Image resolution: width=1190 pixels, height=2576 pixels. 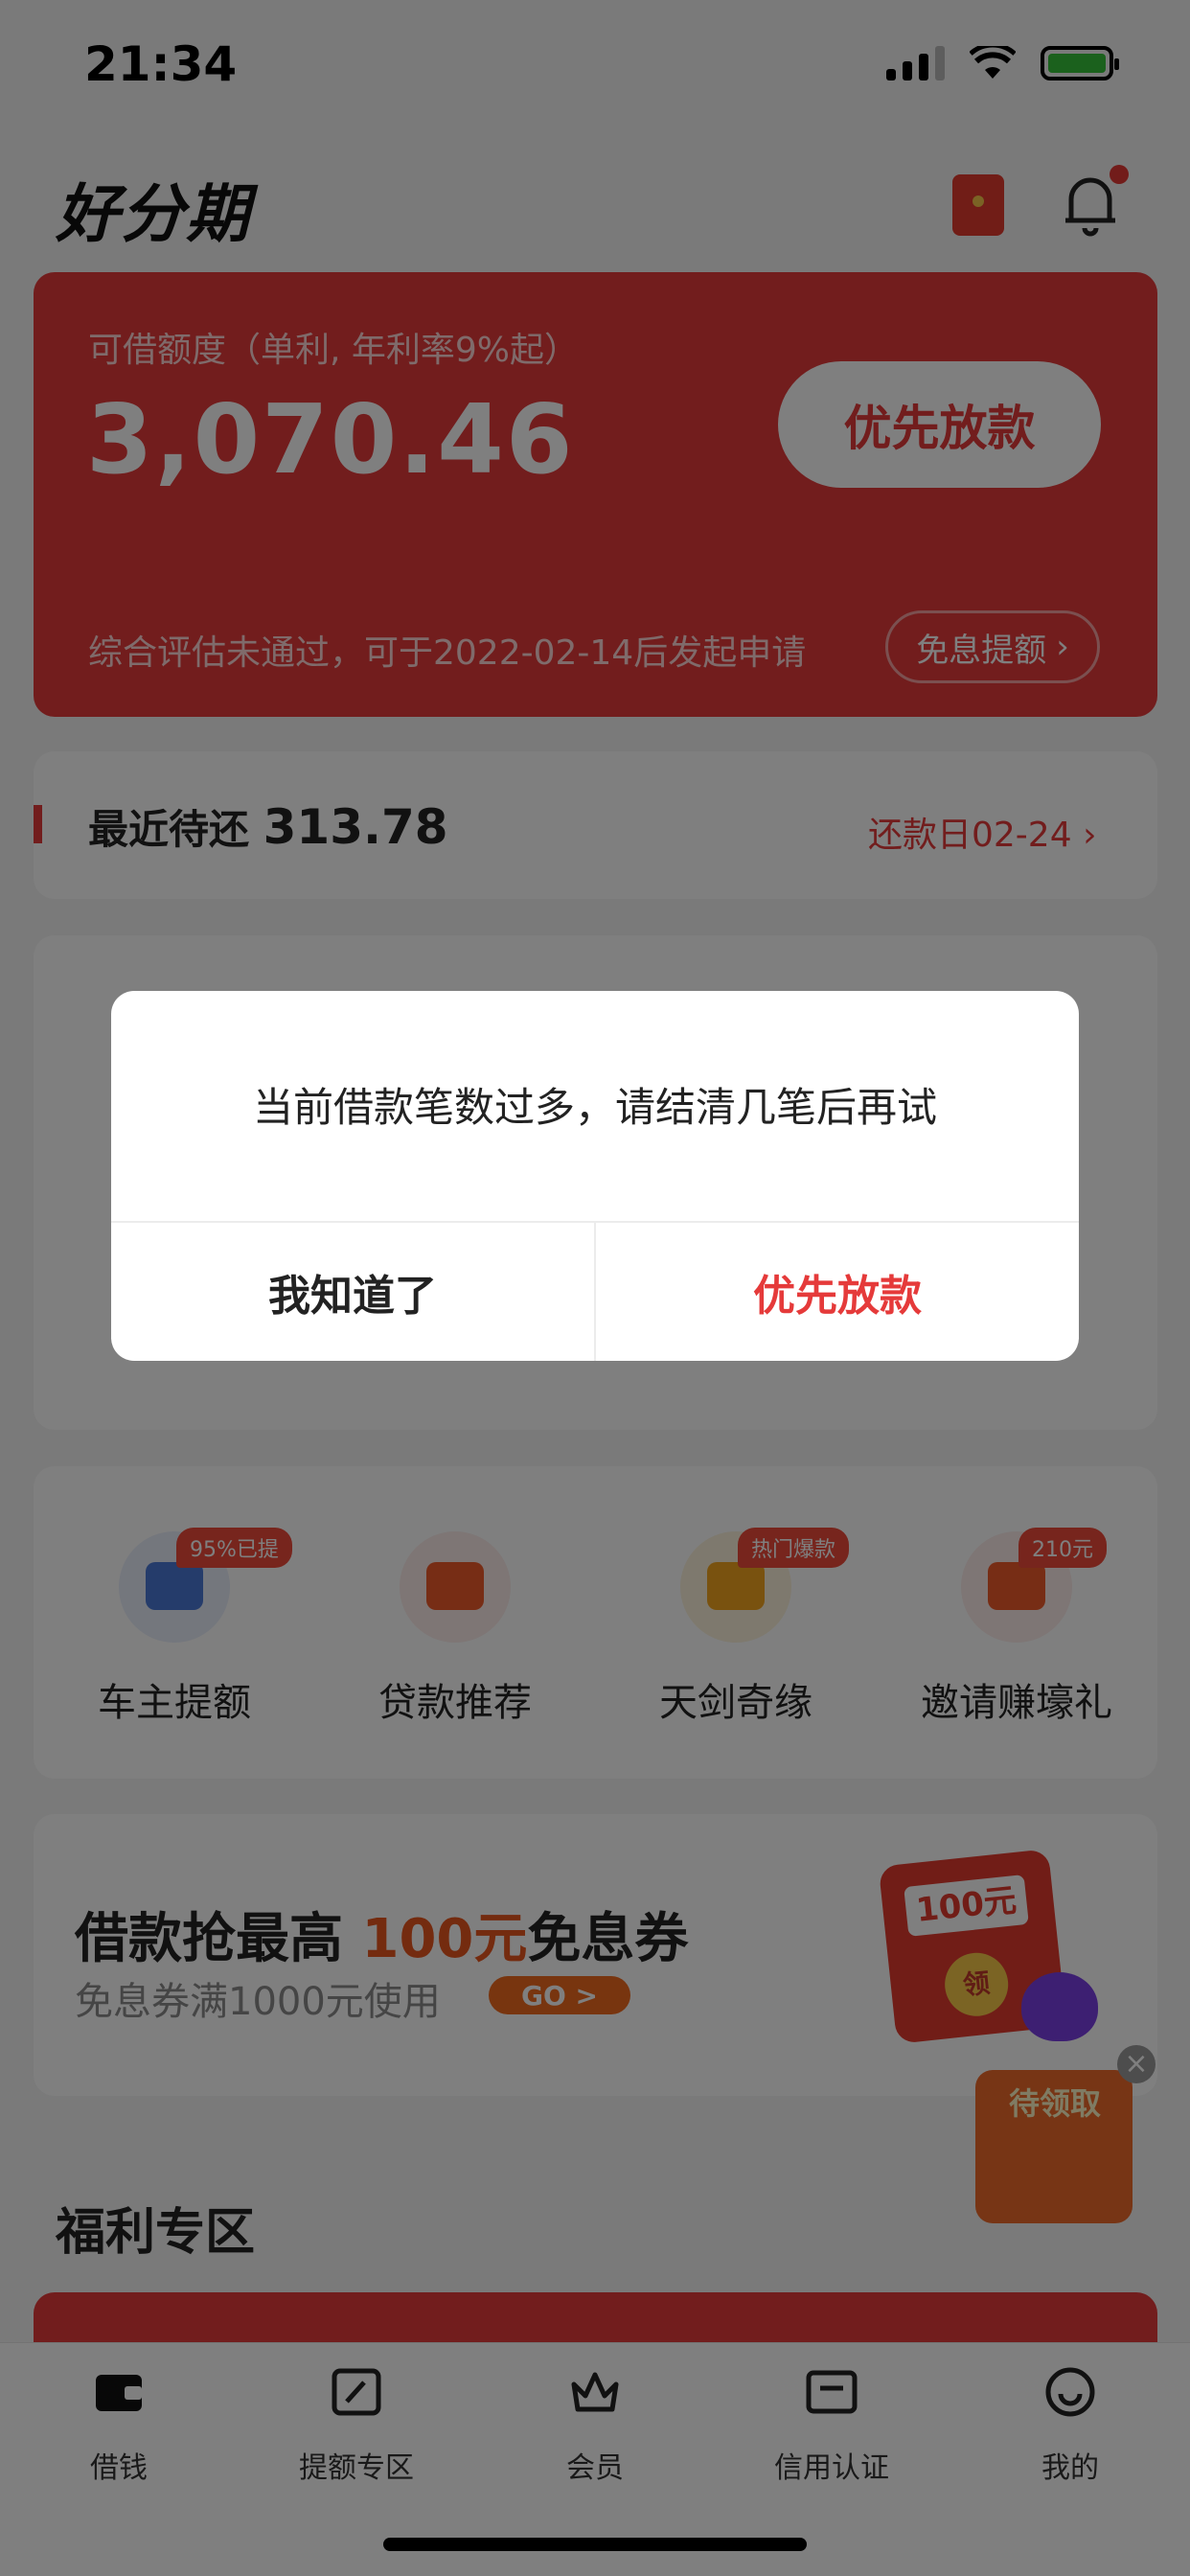 What do you see at coordinates (594, 1107) in the screenshot?
I see `dialog-message: 当前借款笔数过多，请结清几笔后再试` at bounding box center [594, 1107].